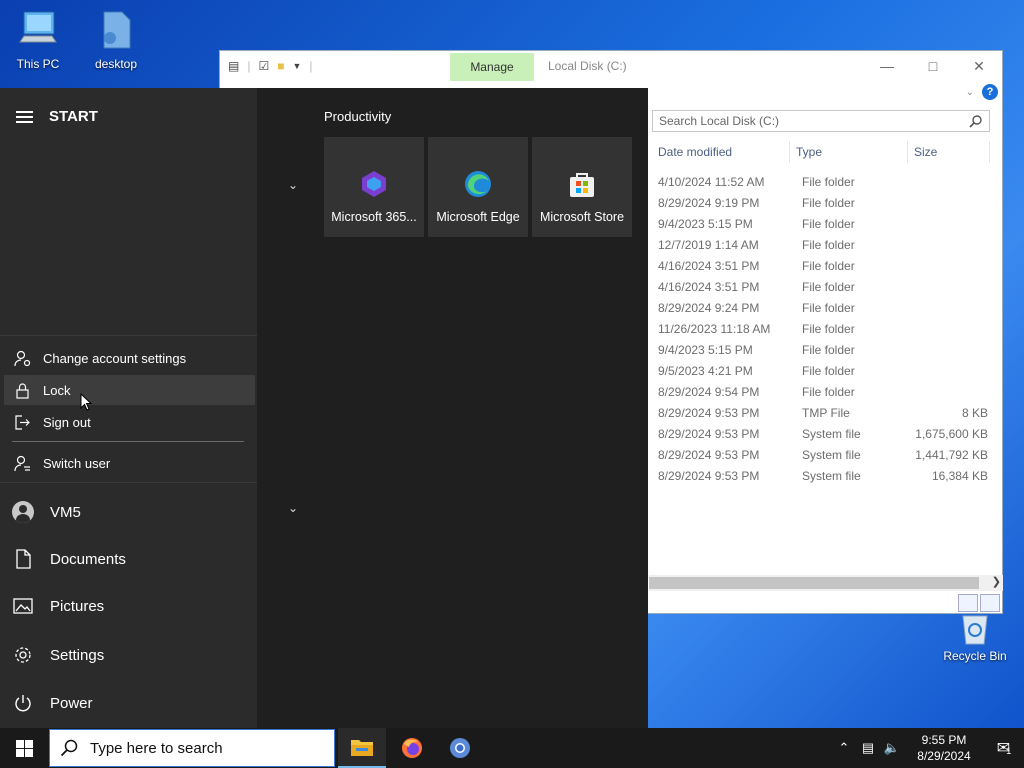 The image size is (1024, 768). I want to click on start-title: START, so click(73, 116).